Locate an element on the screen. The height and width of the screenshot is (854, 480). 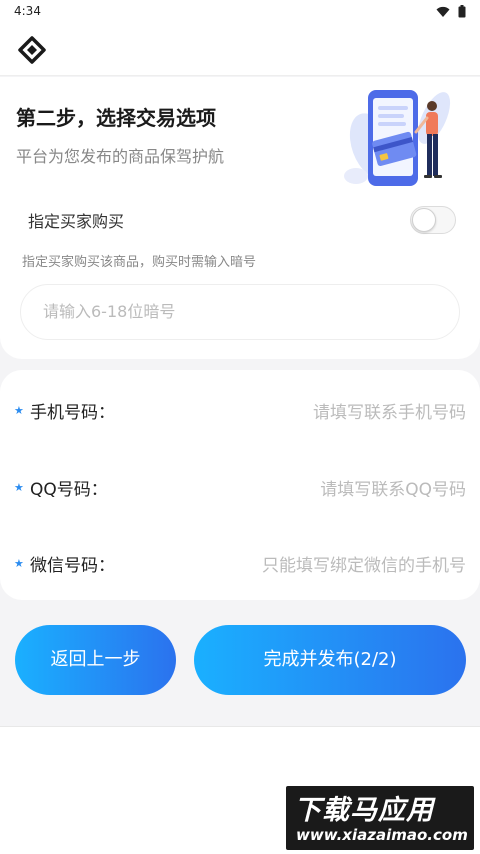
status-bar: 4:34 is located at coordinates (240, 12).